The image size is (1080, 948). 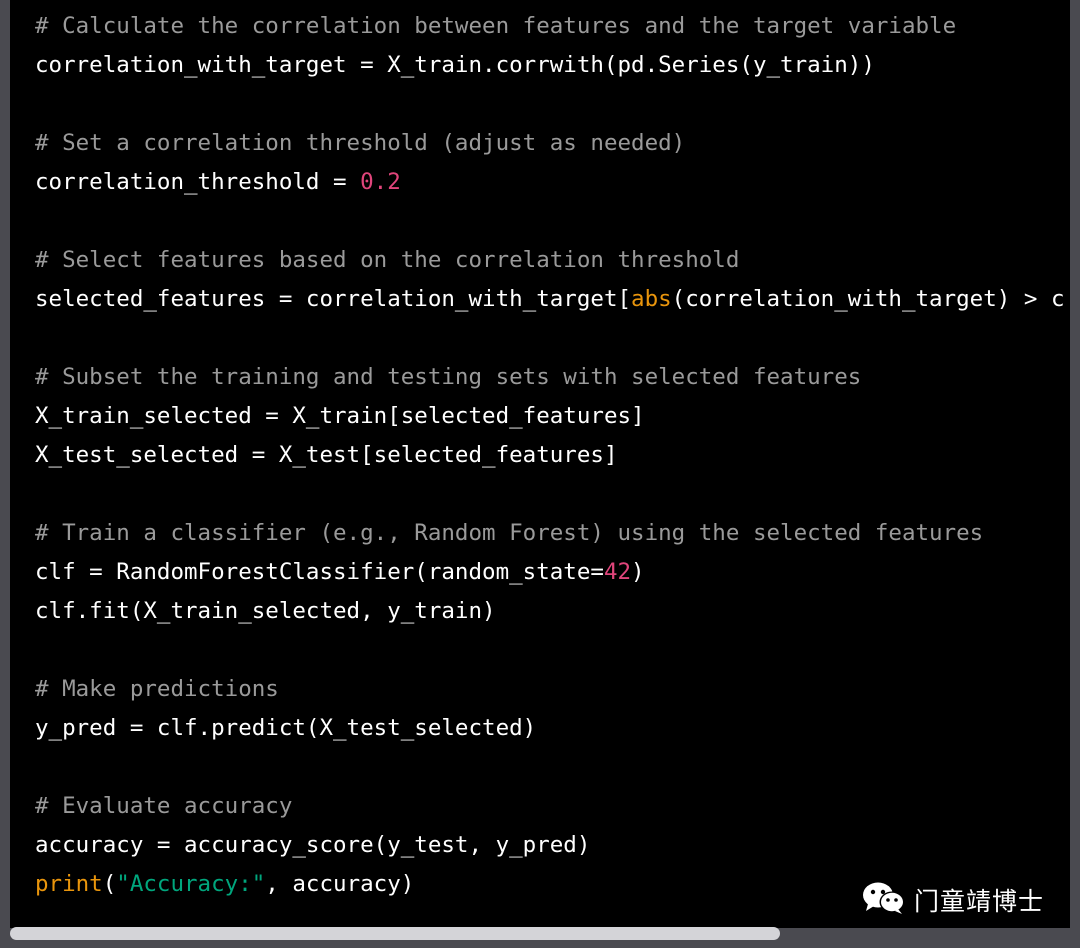 What do you see at coordinates (157, 689) in the screenshot?
I see `code-token-comment: # Make predictions` at bounding box center [157, 689].